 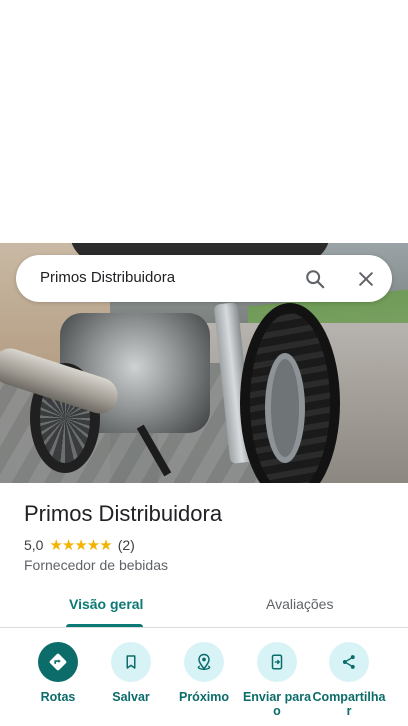 What do you see at coordinates (299, 604) in the screenshot?
I see `tab-reviews: Avaliações` at bounding box center [299, 604].